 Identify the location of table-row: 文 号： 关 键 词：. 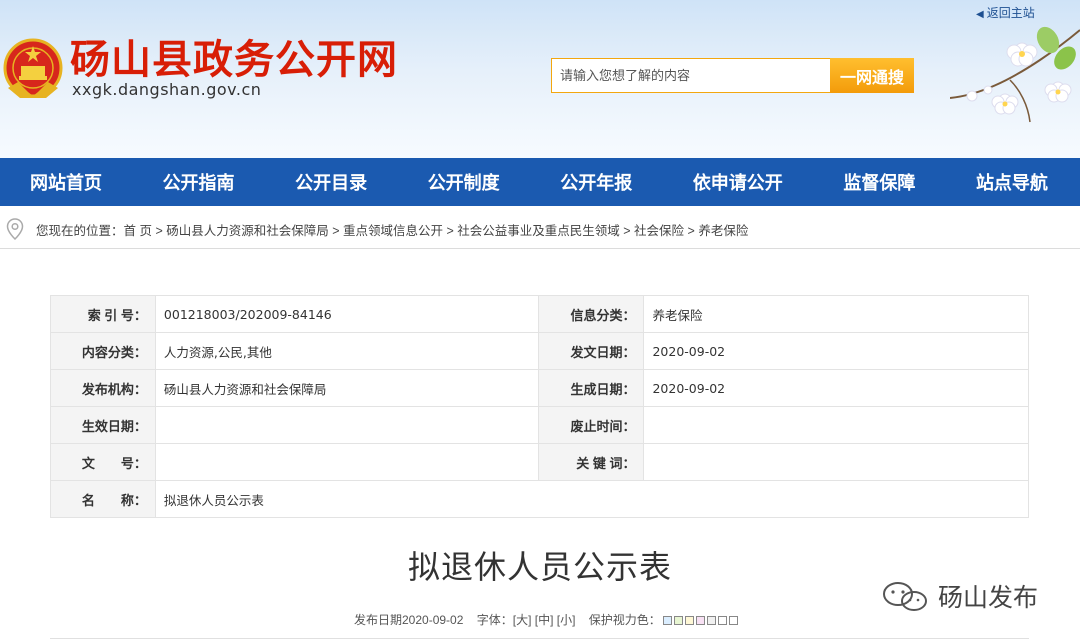
(539, 462).